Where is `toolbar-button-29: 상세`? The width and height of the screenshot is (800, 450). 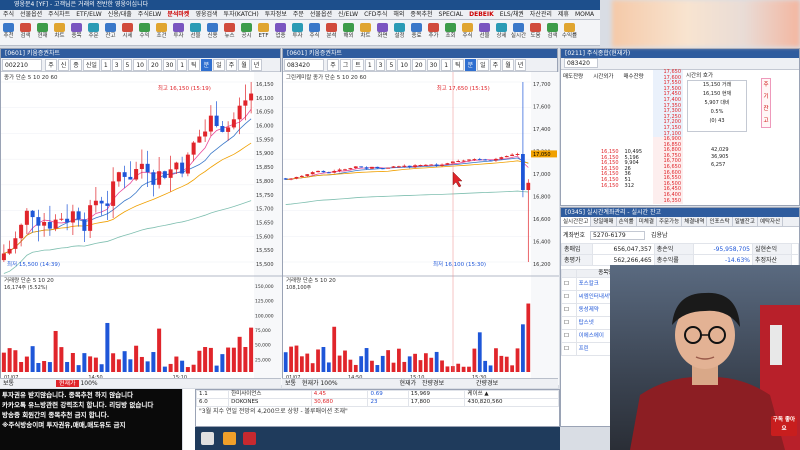 toolbar-button-29: 상세 is located at coordinates (501, 33).